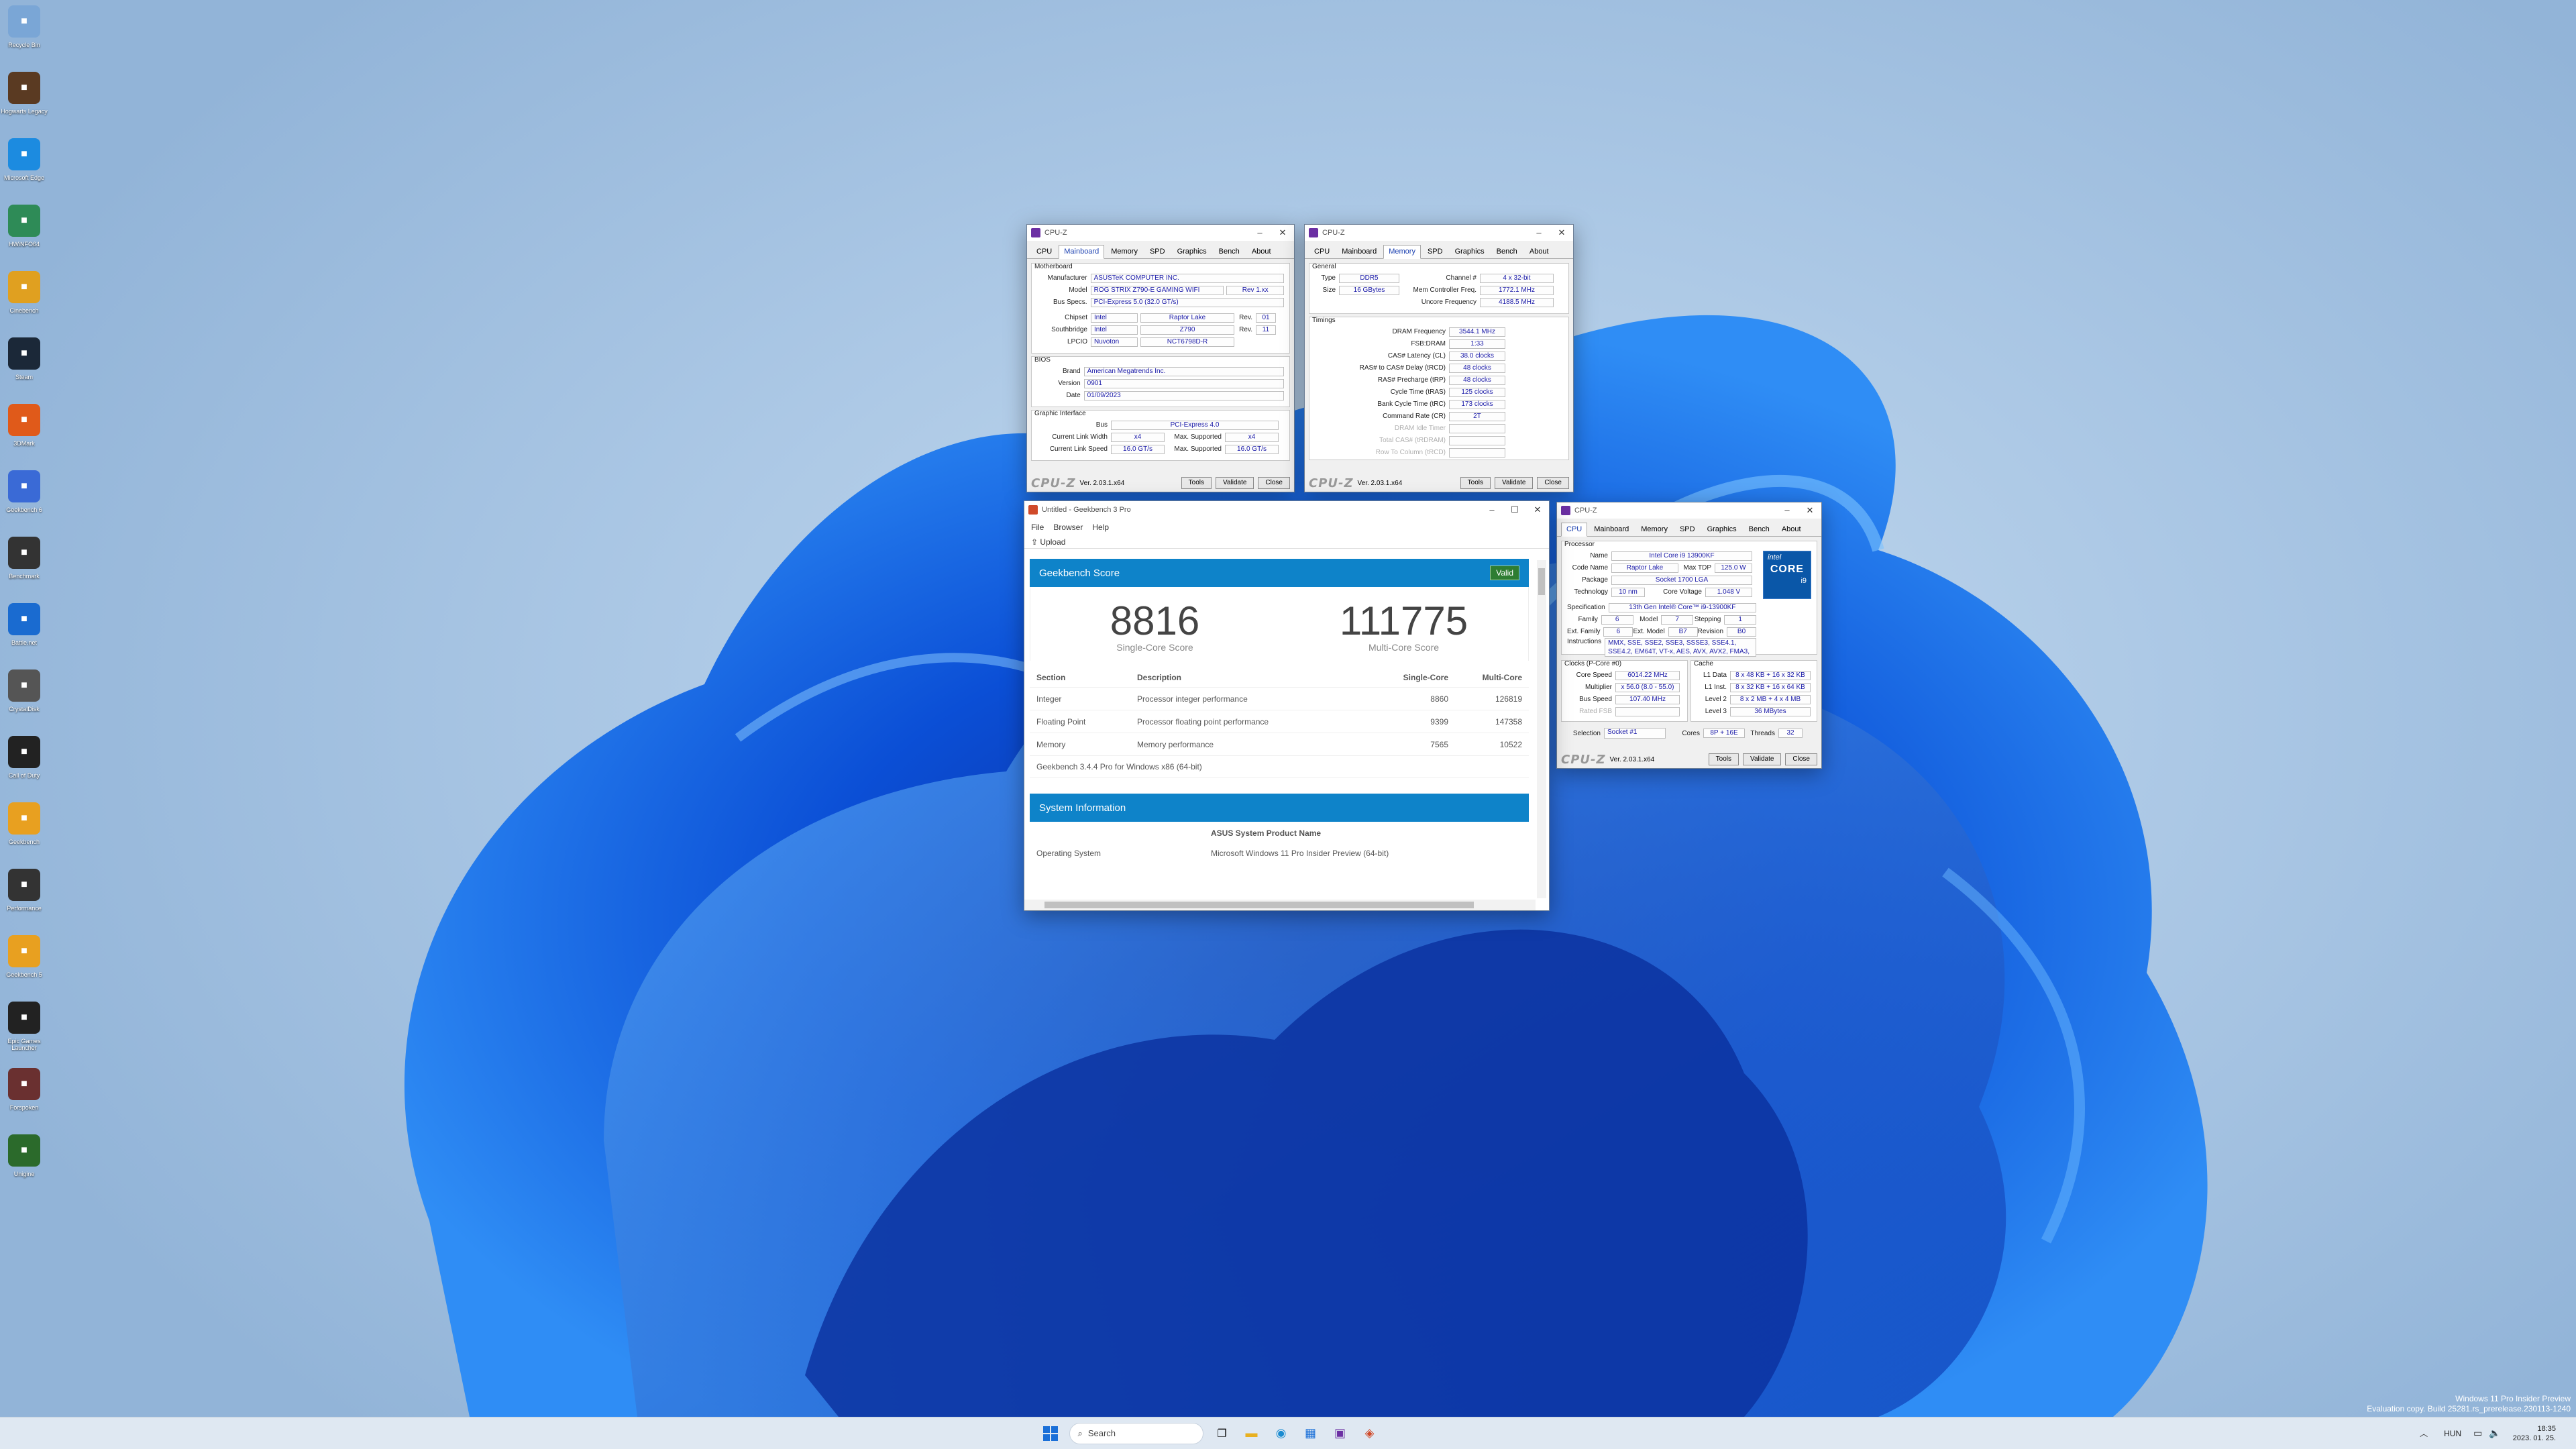 The height and width of the screenshot is (1449, 2576). What do you see at coordinates (1775, 557) in the screenshot?
I see `badge-top-text: intel` at bounding box center [1775, 557].